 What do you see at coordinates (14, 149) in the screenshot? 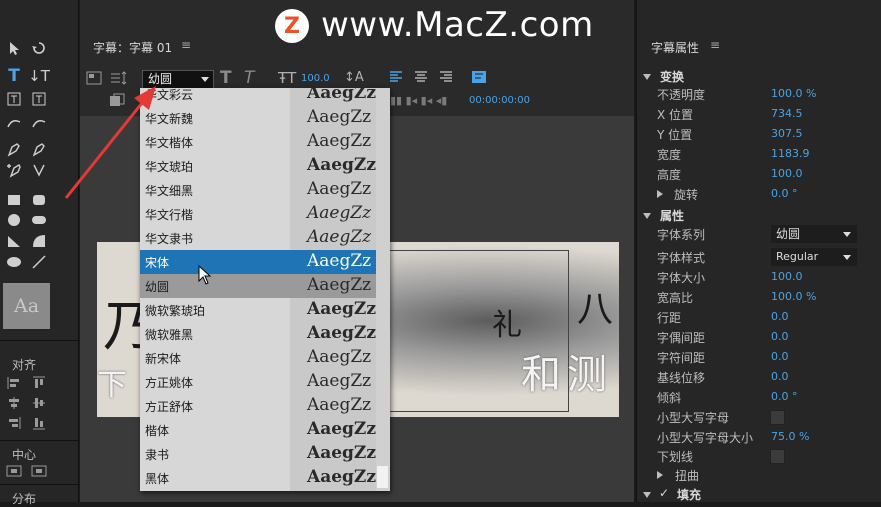
I see `pen-tool-icon` at bounding box center [14, 149].